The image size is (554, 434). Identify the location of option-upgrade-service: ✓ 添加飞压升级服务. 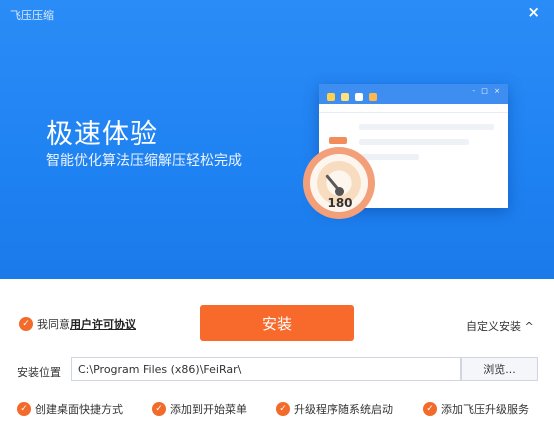
(476, 409).